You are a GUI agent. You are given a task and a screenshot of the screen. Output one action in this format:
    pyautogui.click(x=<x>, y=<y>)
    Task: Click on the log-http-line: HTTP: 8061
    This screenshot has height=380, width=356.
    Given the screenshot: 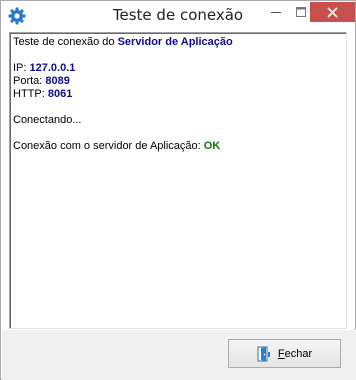 What is the action you would take?
    pyautogui.click(x=179, y=94)
    